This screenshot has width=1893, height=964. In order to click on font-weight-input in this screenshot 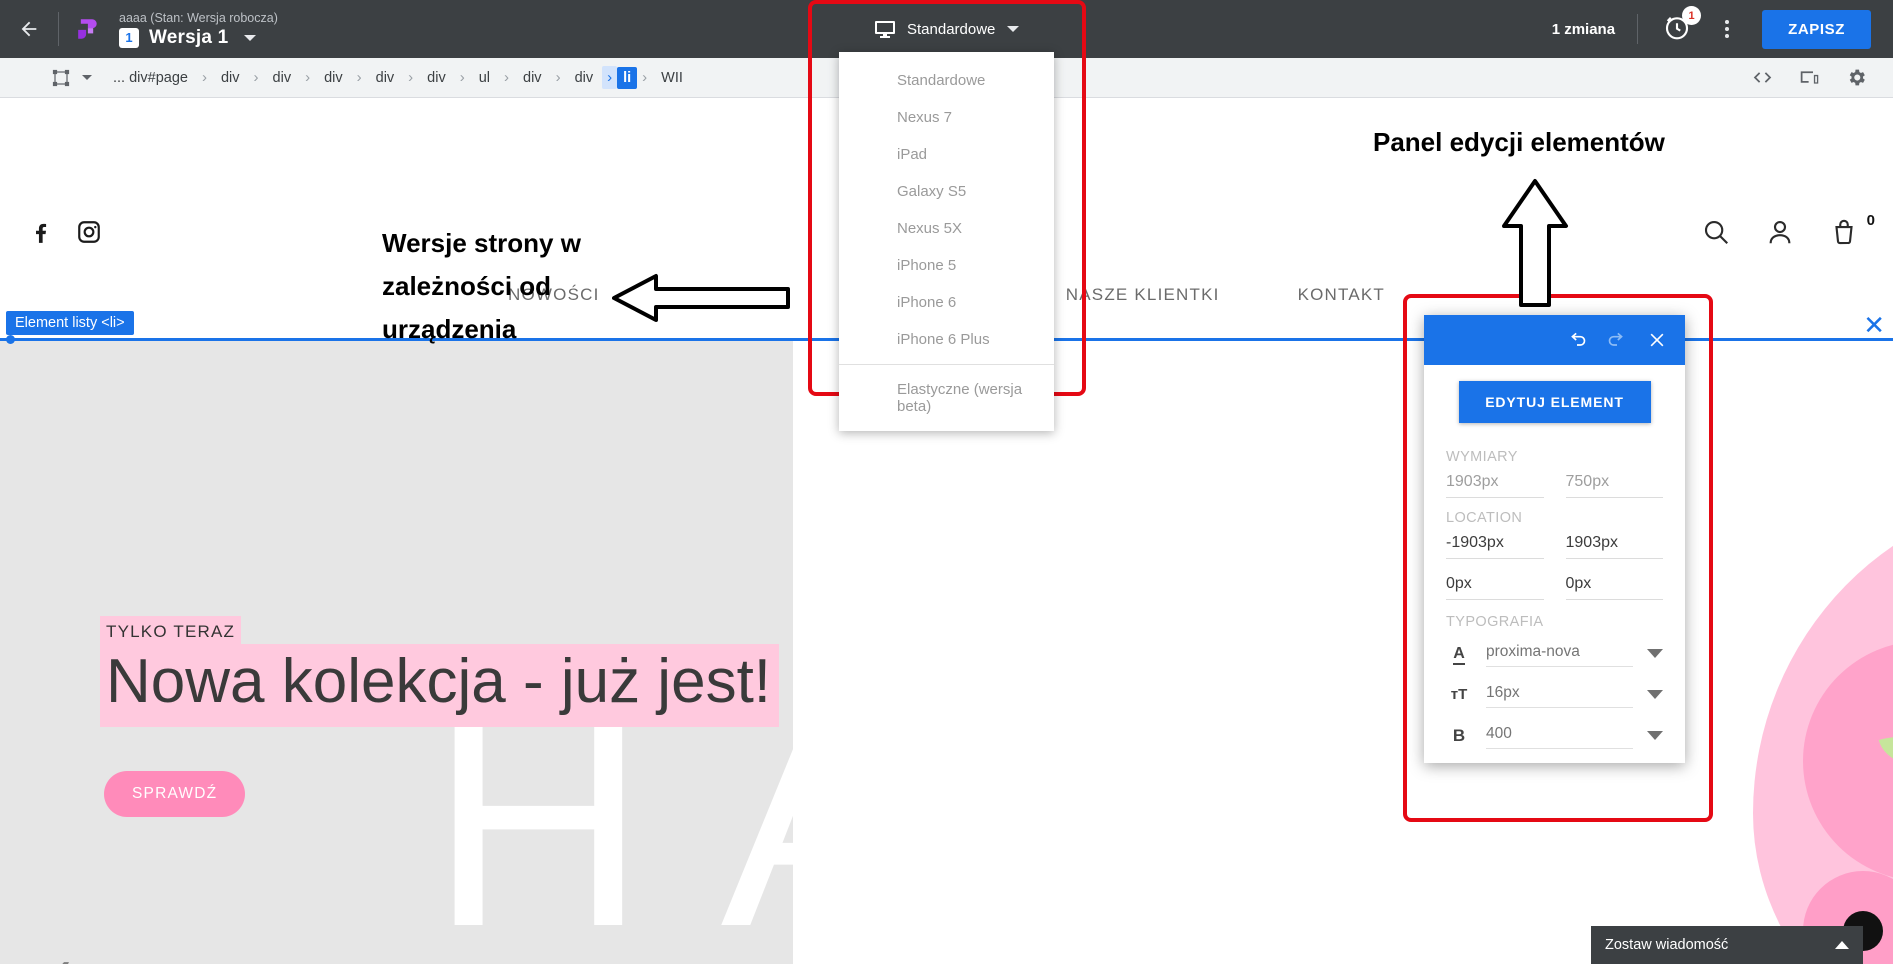, I will do `click(1559, 735)`.